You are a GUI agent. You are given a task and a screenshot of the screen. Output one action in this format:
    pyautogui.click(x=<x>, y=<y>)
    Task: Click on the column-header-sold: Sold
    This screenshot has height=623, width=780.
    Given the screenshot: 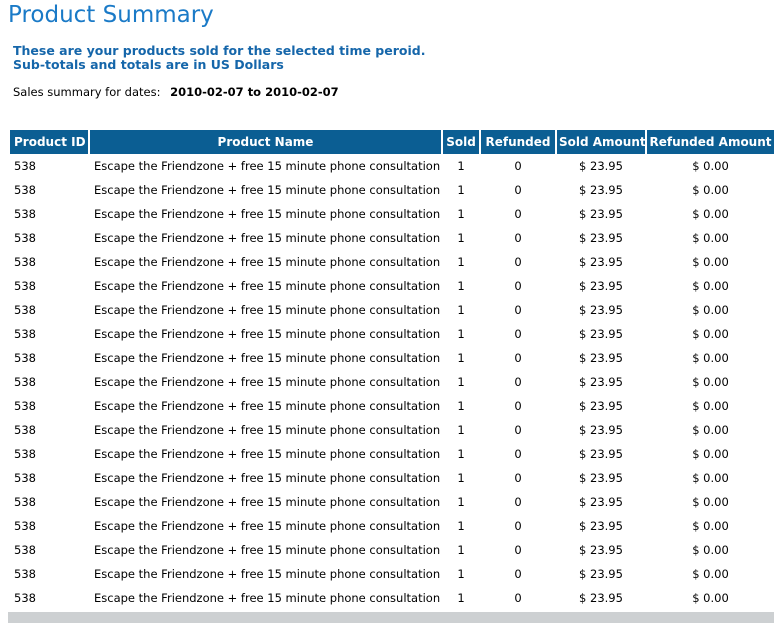 What is the action you would take?
    pyautogui.click(x=461, y=142)
    